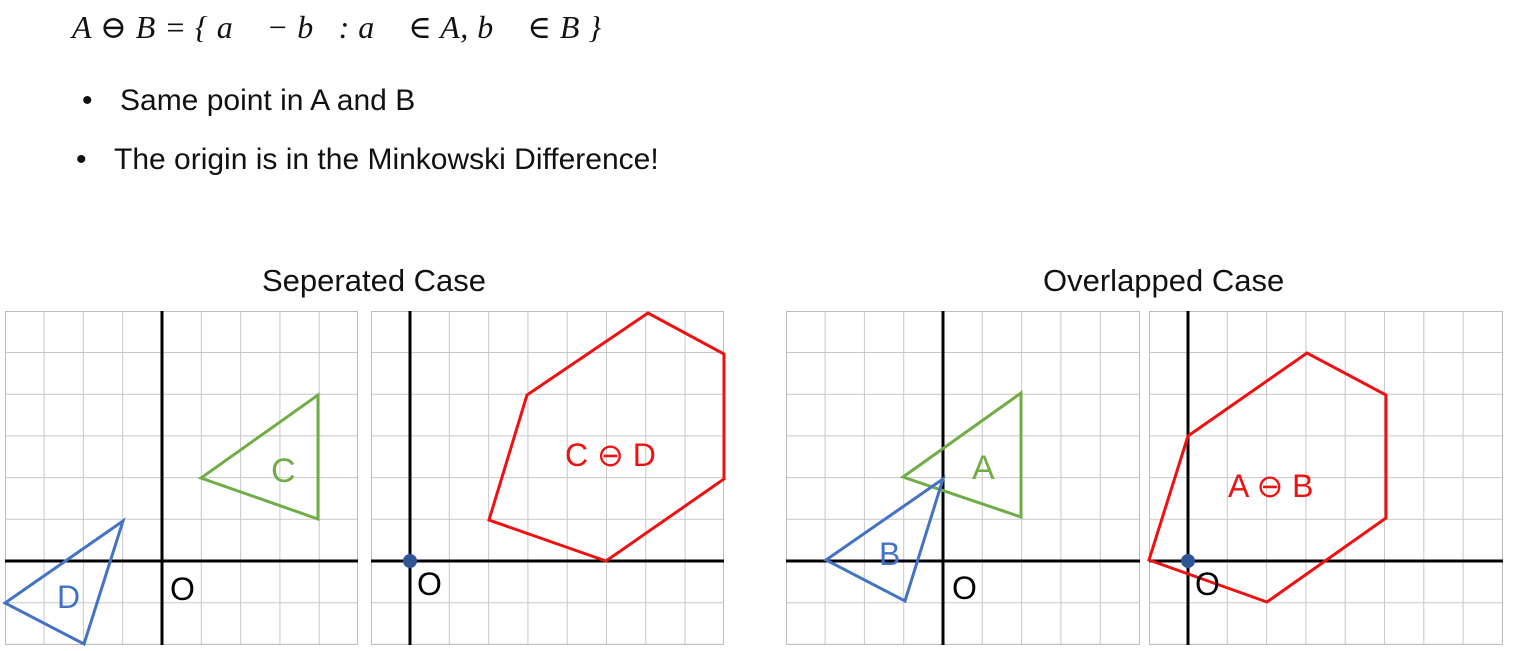  What do you see at coordinates (1271, 486) in the screenshot?
I see `a-minus-b-label: A ⊖ B` at bounding box center [1271, 486].